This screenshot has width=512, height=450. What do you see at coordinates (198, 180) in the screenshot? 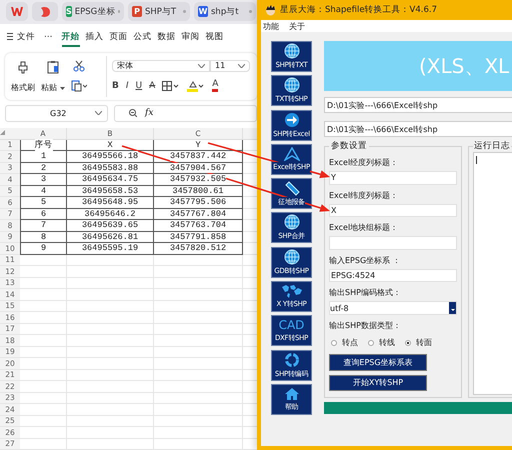
I see `table-cell: 3457932.505` at bounding box center [198, 180].